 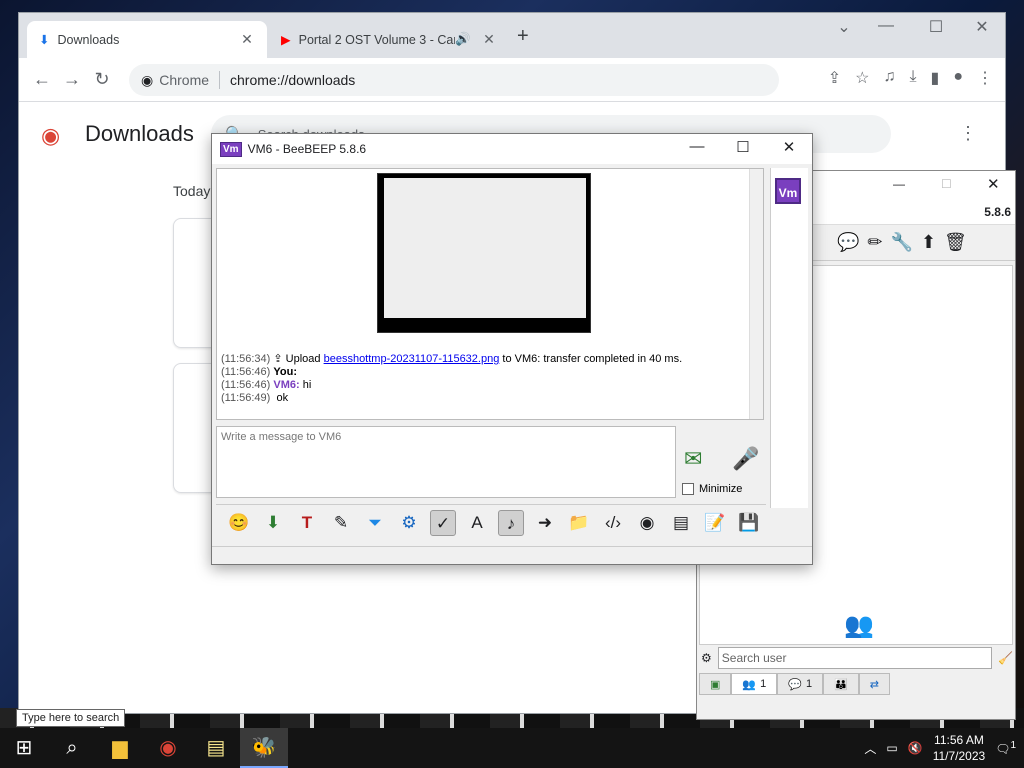 What do you see at coordinates (42, 79) in the screenshot?
I see `back-icon: ←` at bounding box center [42, 79].